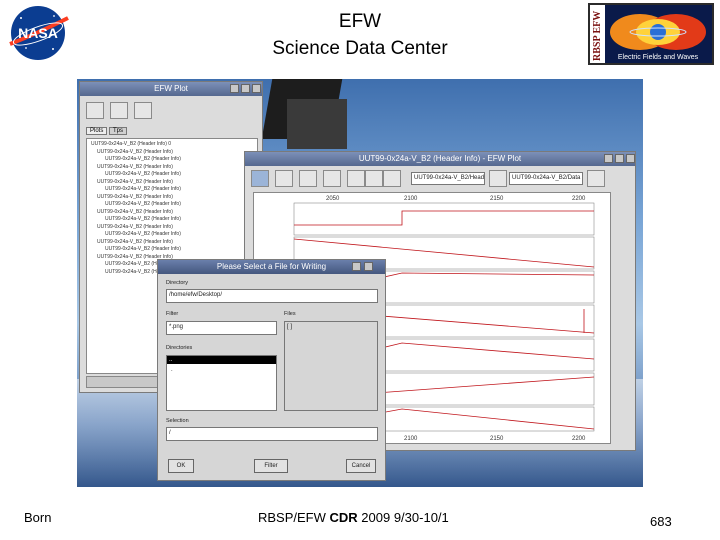 This screenshot has height=540, width=720. What do you see at coordinates (271, 466) in the screenshot?
I see `filter-button: Filter` at bounding box center [271, 466].